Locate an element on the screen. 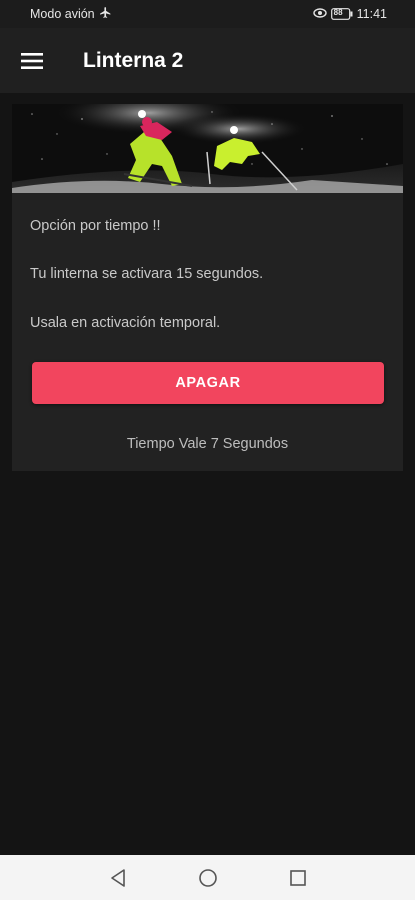 The image size is (415, 900). system-nav-bar is located at coordinates (207, 877).